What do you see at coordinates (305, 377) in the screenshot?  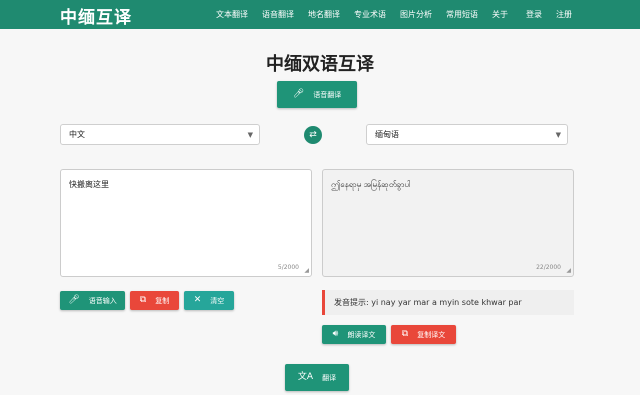 I see `translate-icon: 文A` at bounding box center [305, 377].